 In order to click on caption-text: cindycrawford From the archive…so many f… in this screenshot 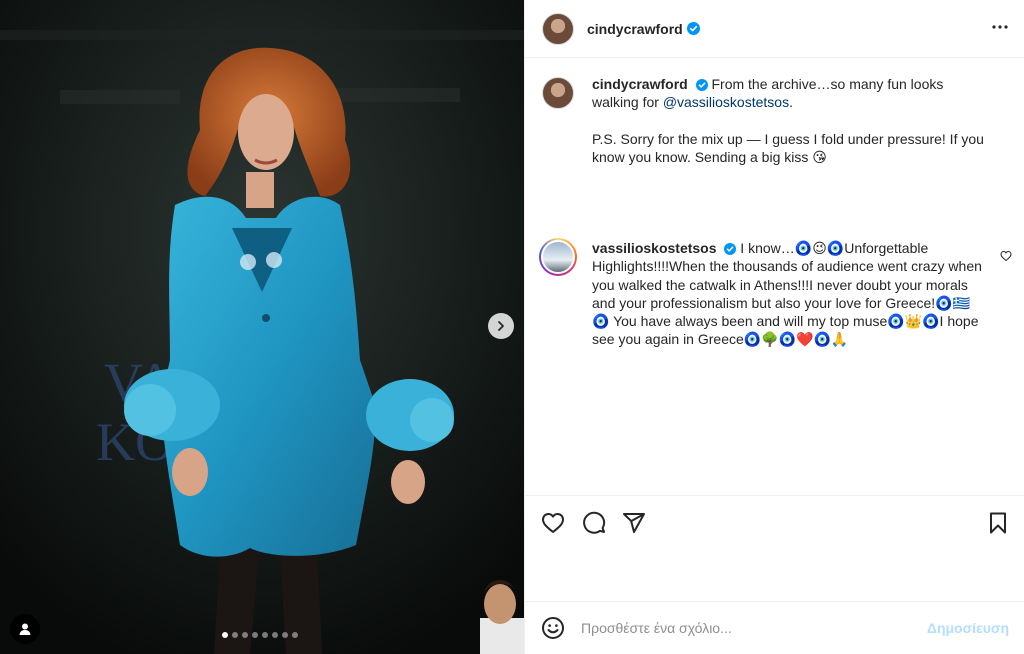, I will do `click(788, 120)`.